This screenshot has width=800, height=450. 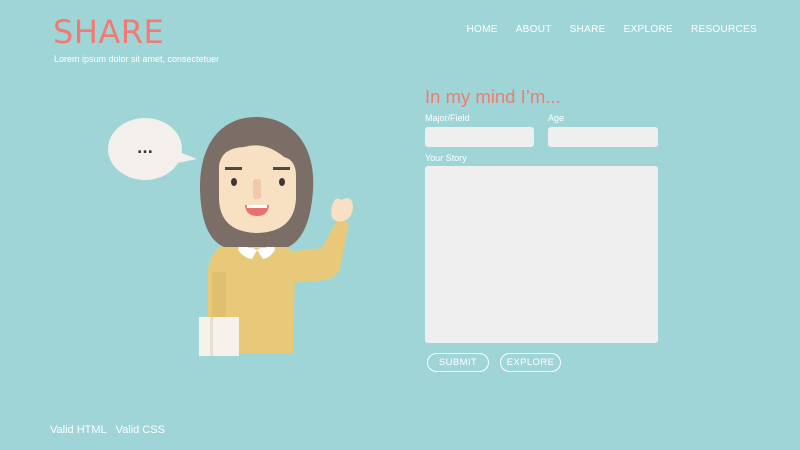 I want to click on your-story-textarea, so click(x=541, y=254).